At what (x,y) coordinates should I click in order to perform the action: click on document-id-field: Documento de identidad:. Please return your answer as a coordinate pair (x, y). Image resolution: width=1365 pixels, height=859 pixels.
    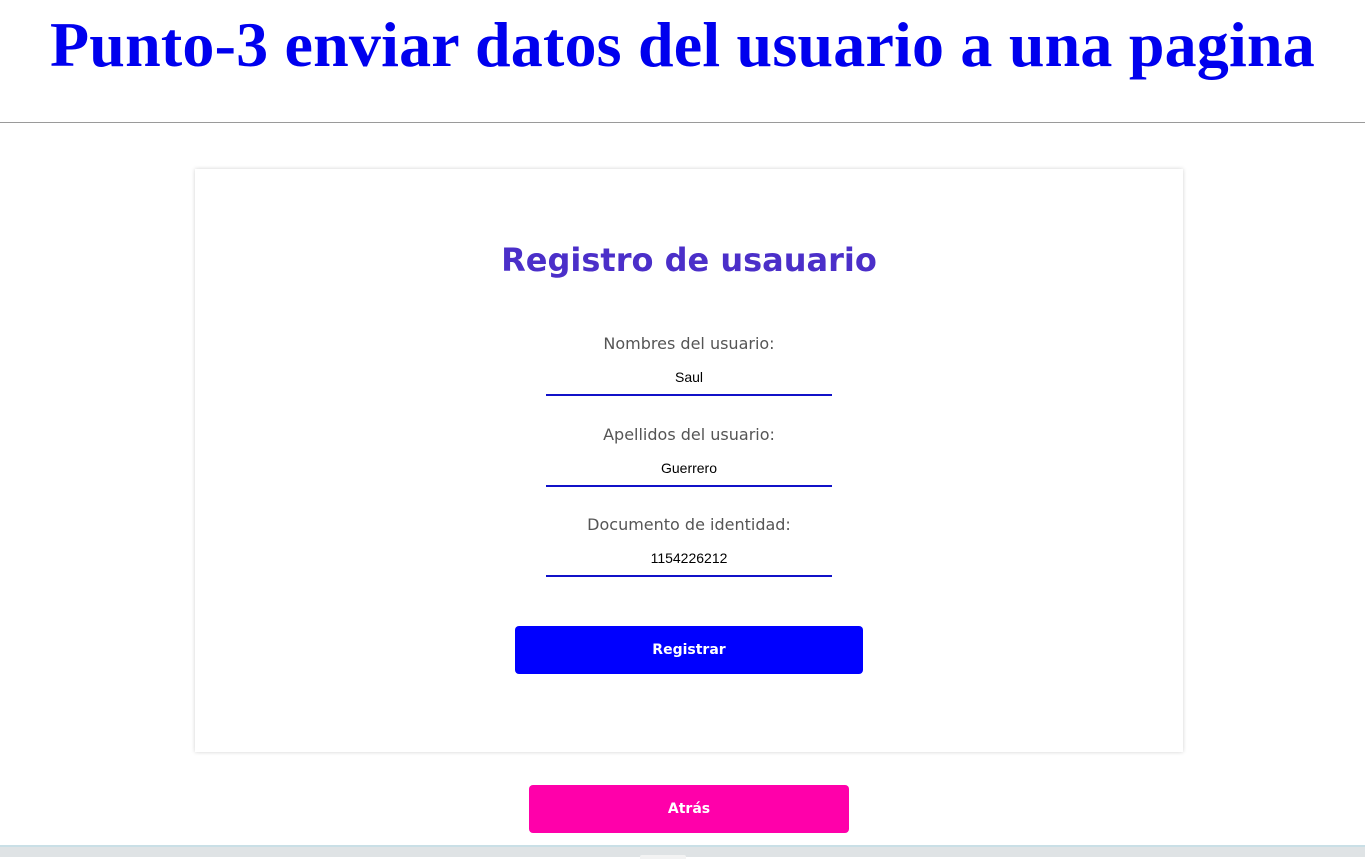
    Looking at the image, I should click on (689, 546).